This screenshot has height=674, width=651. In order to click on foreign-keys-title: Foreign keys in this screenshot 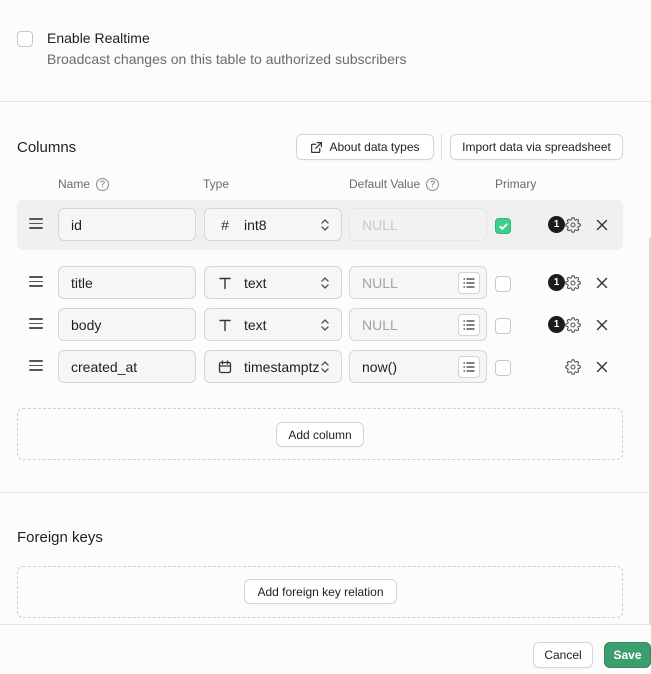, I will do `click(60, 537)`.